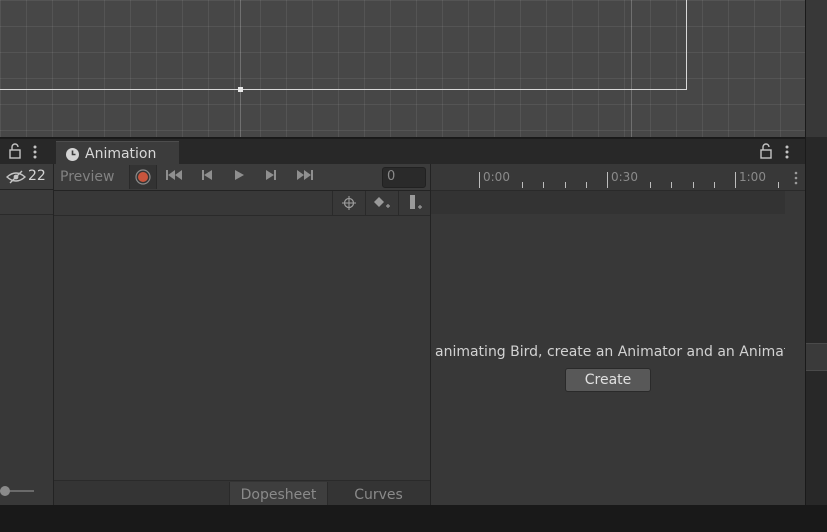 The width and height of the screenshot is (827, 532). I want to click on add-keyframe-icon, so click(382, 205).